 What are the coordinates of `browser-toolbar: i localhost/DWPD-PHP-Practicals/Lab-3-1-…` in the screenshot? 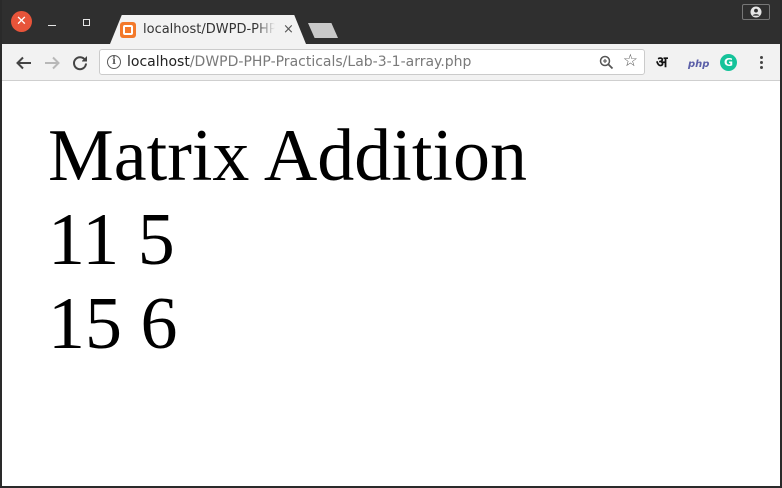 It's located at (391, 62).